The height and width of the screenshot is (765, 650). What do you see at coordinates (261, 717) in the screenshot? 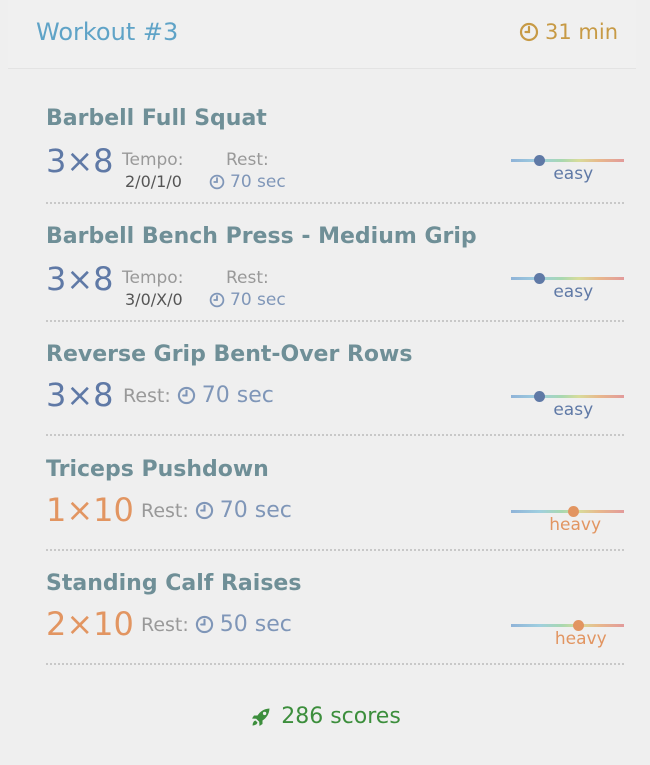
I see `rocket-icon` at bounding box center [261, 717].